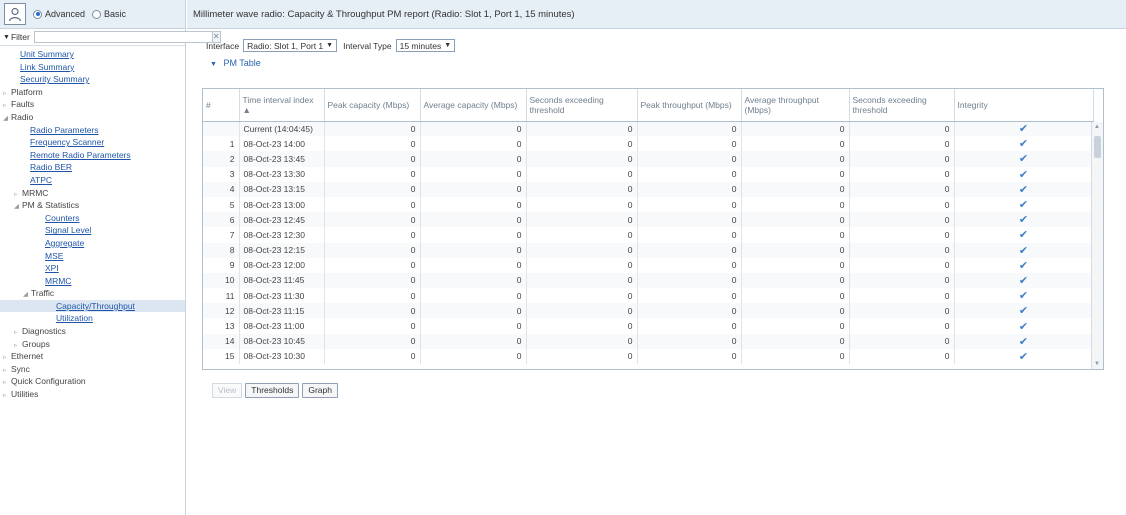 The height and width of the screenshot is (515, 1126). Describe the element at coordinates (290, 45) in the screenshot. I see `interface-select: Radio: Slot 1, Port 1 ▼` at that location.